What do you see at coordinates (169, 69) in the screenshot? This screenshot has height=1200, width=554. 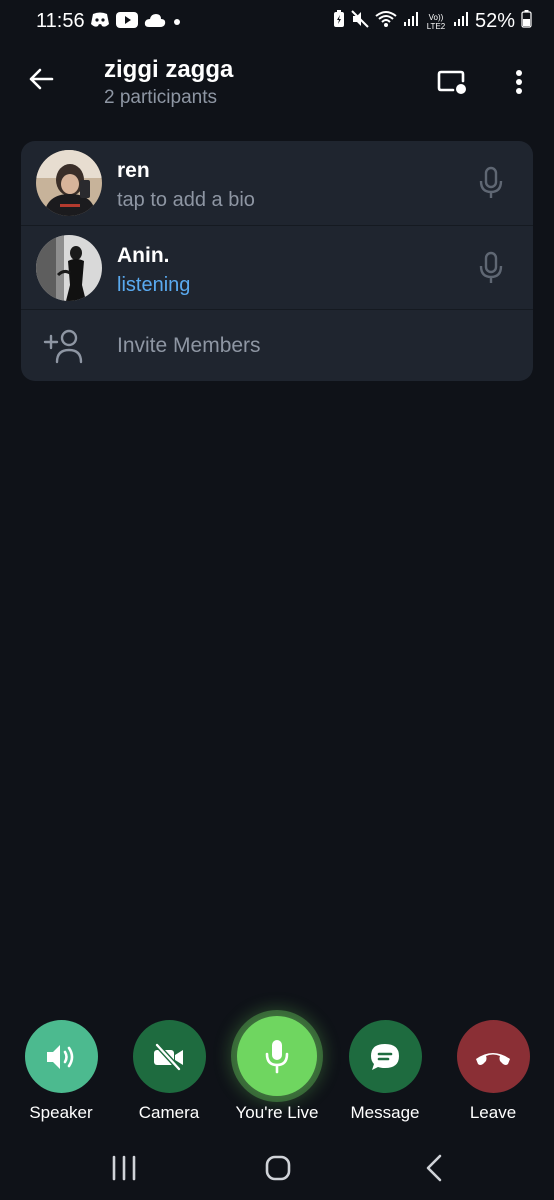 I see `chat-title: ziggi zagga` at bounding box center [169, 69].